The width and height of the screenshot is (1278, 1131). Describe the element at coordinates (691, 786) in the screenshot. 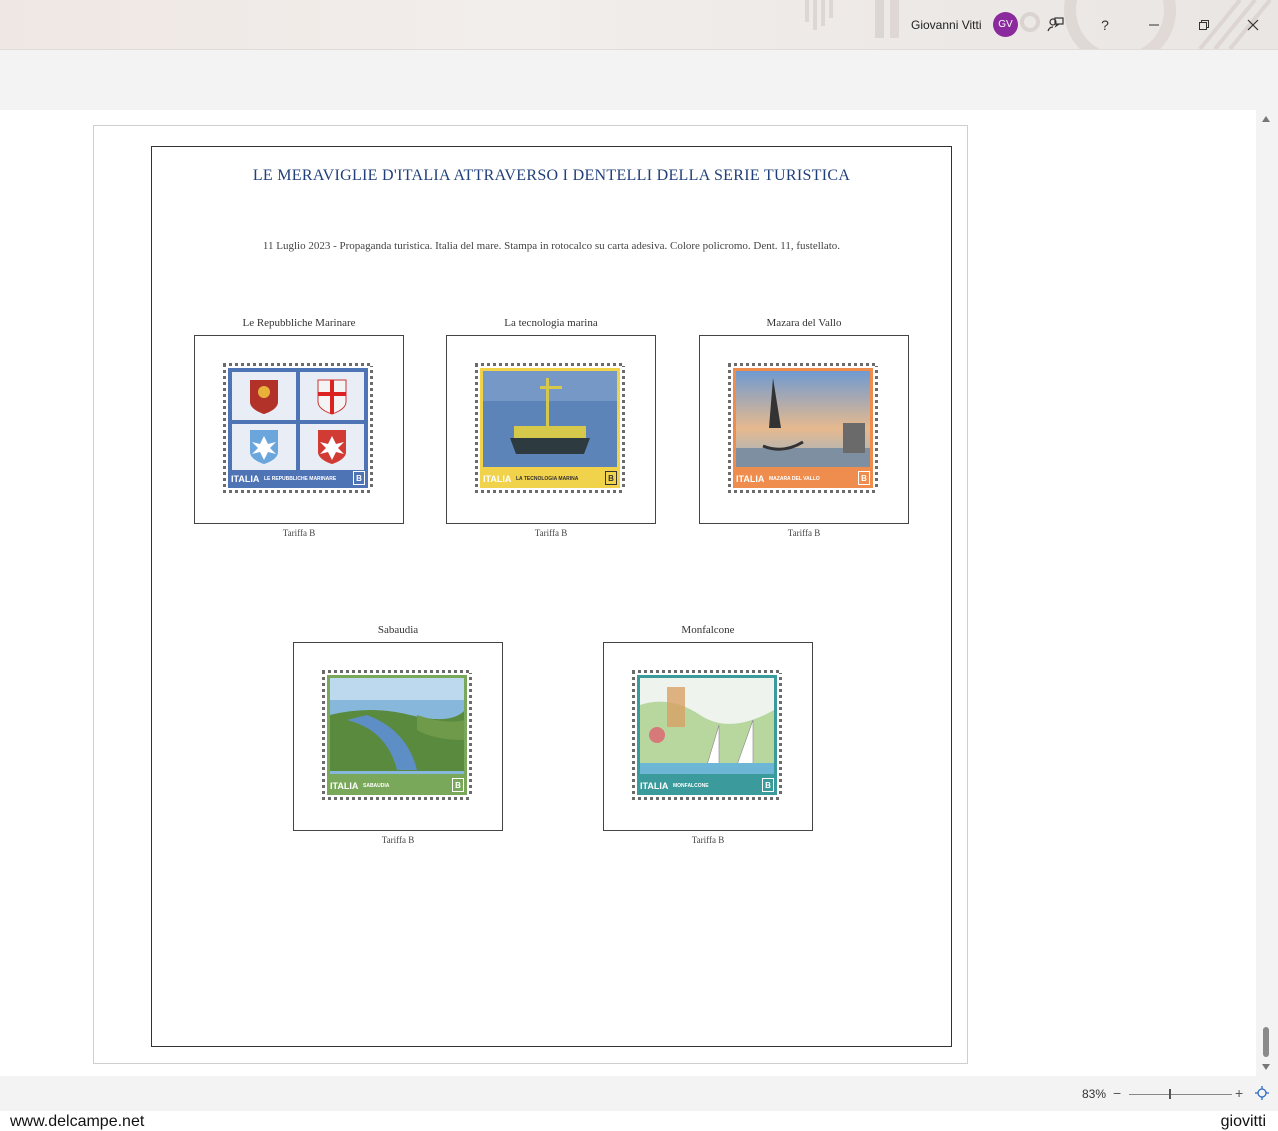

I see `stamp-caption: MONFALCONE` at that location.